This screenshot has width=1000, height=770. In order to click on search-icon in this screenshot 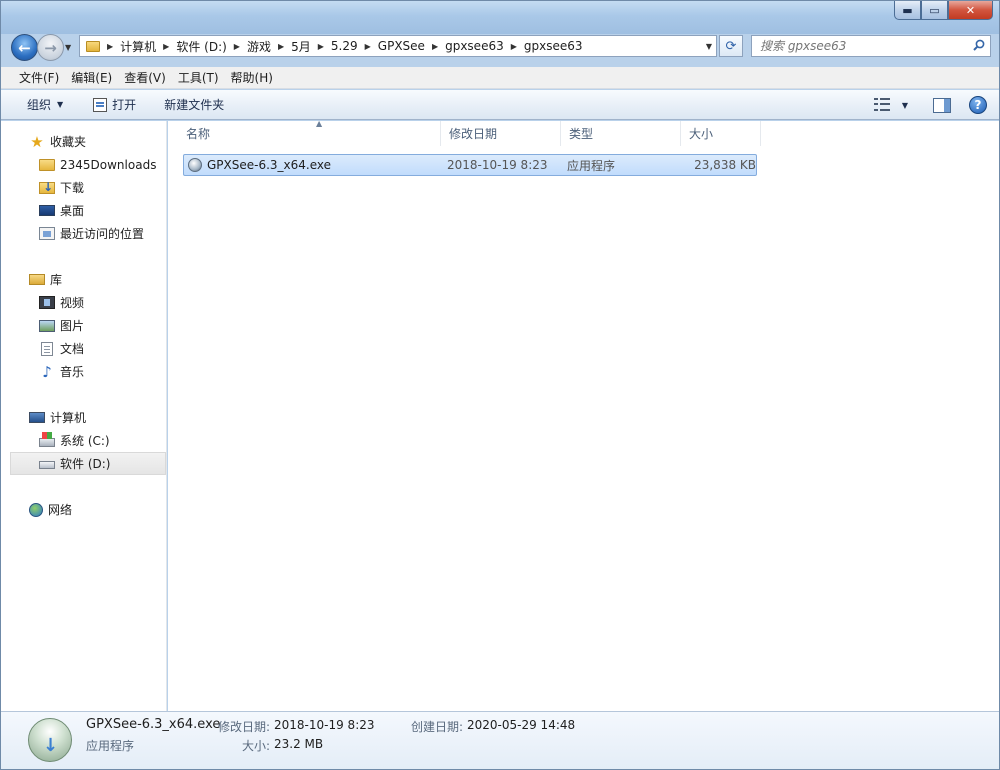, I will do `click(979, 45)`.